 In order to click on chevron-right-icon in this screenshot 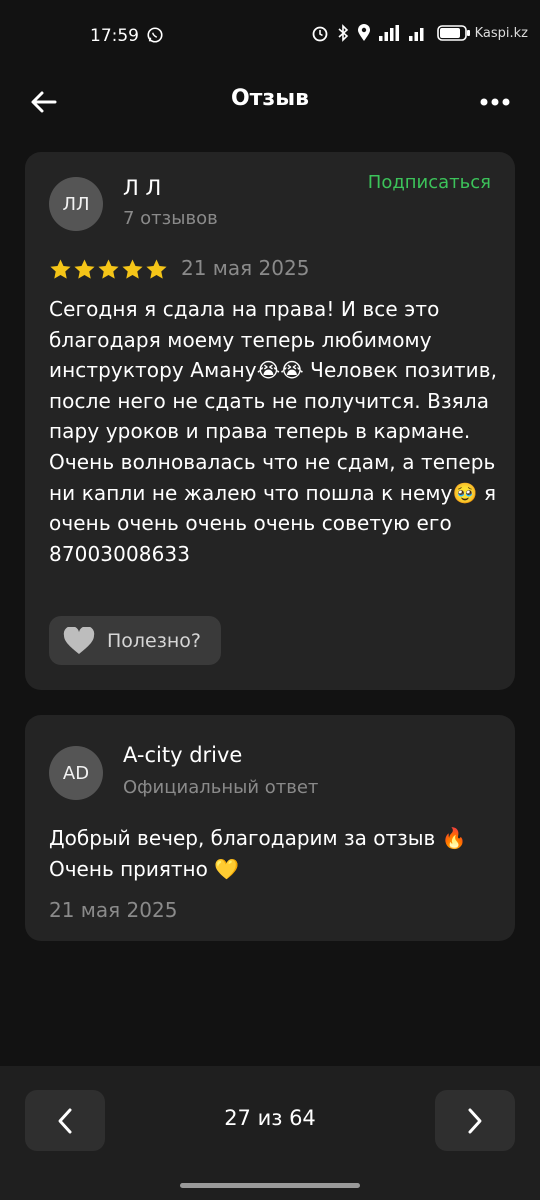, I will do `click(475, 1120)`.